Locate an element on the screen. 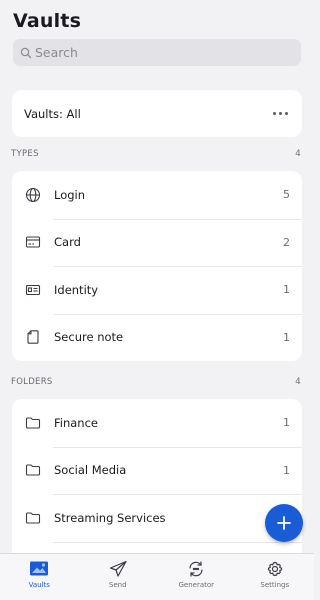 The image size is (320, 600). type-item-count: 5 is located at coordinates (286, 195).